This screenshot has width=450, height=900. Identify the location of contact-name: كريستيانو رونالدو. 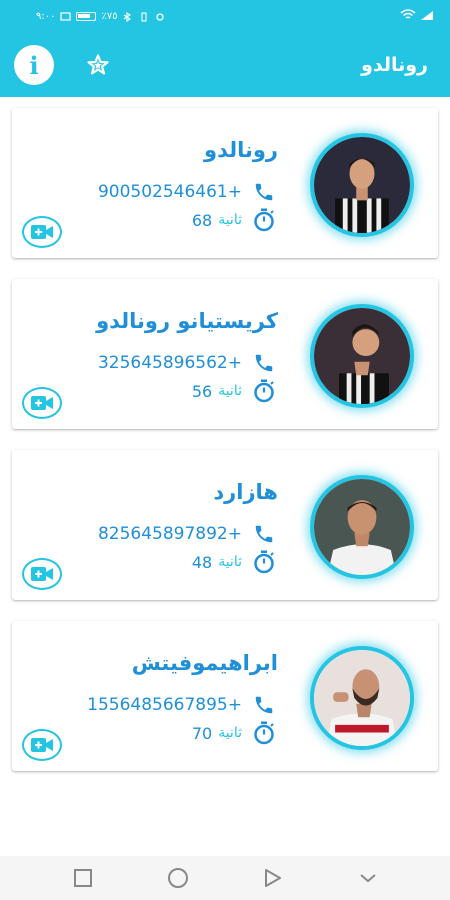
(187, 321).